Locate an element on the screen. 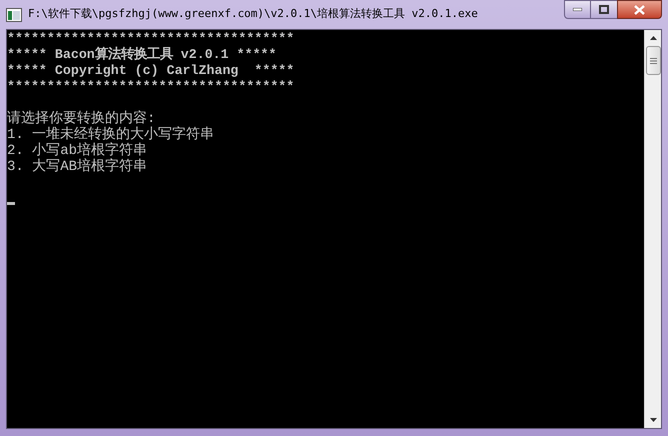  minimize-icon is located at coordinates (577, 9).